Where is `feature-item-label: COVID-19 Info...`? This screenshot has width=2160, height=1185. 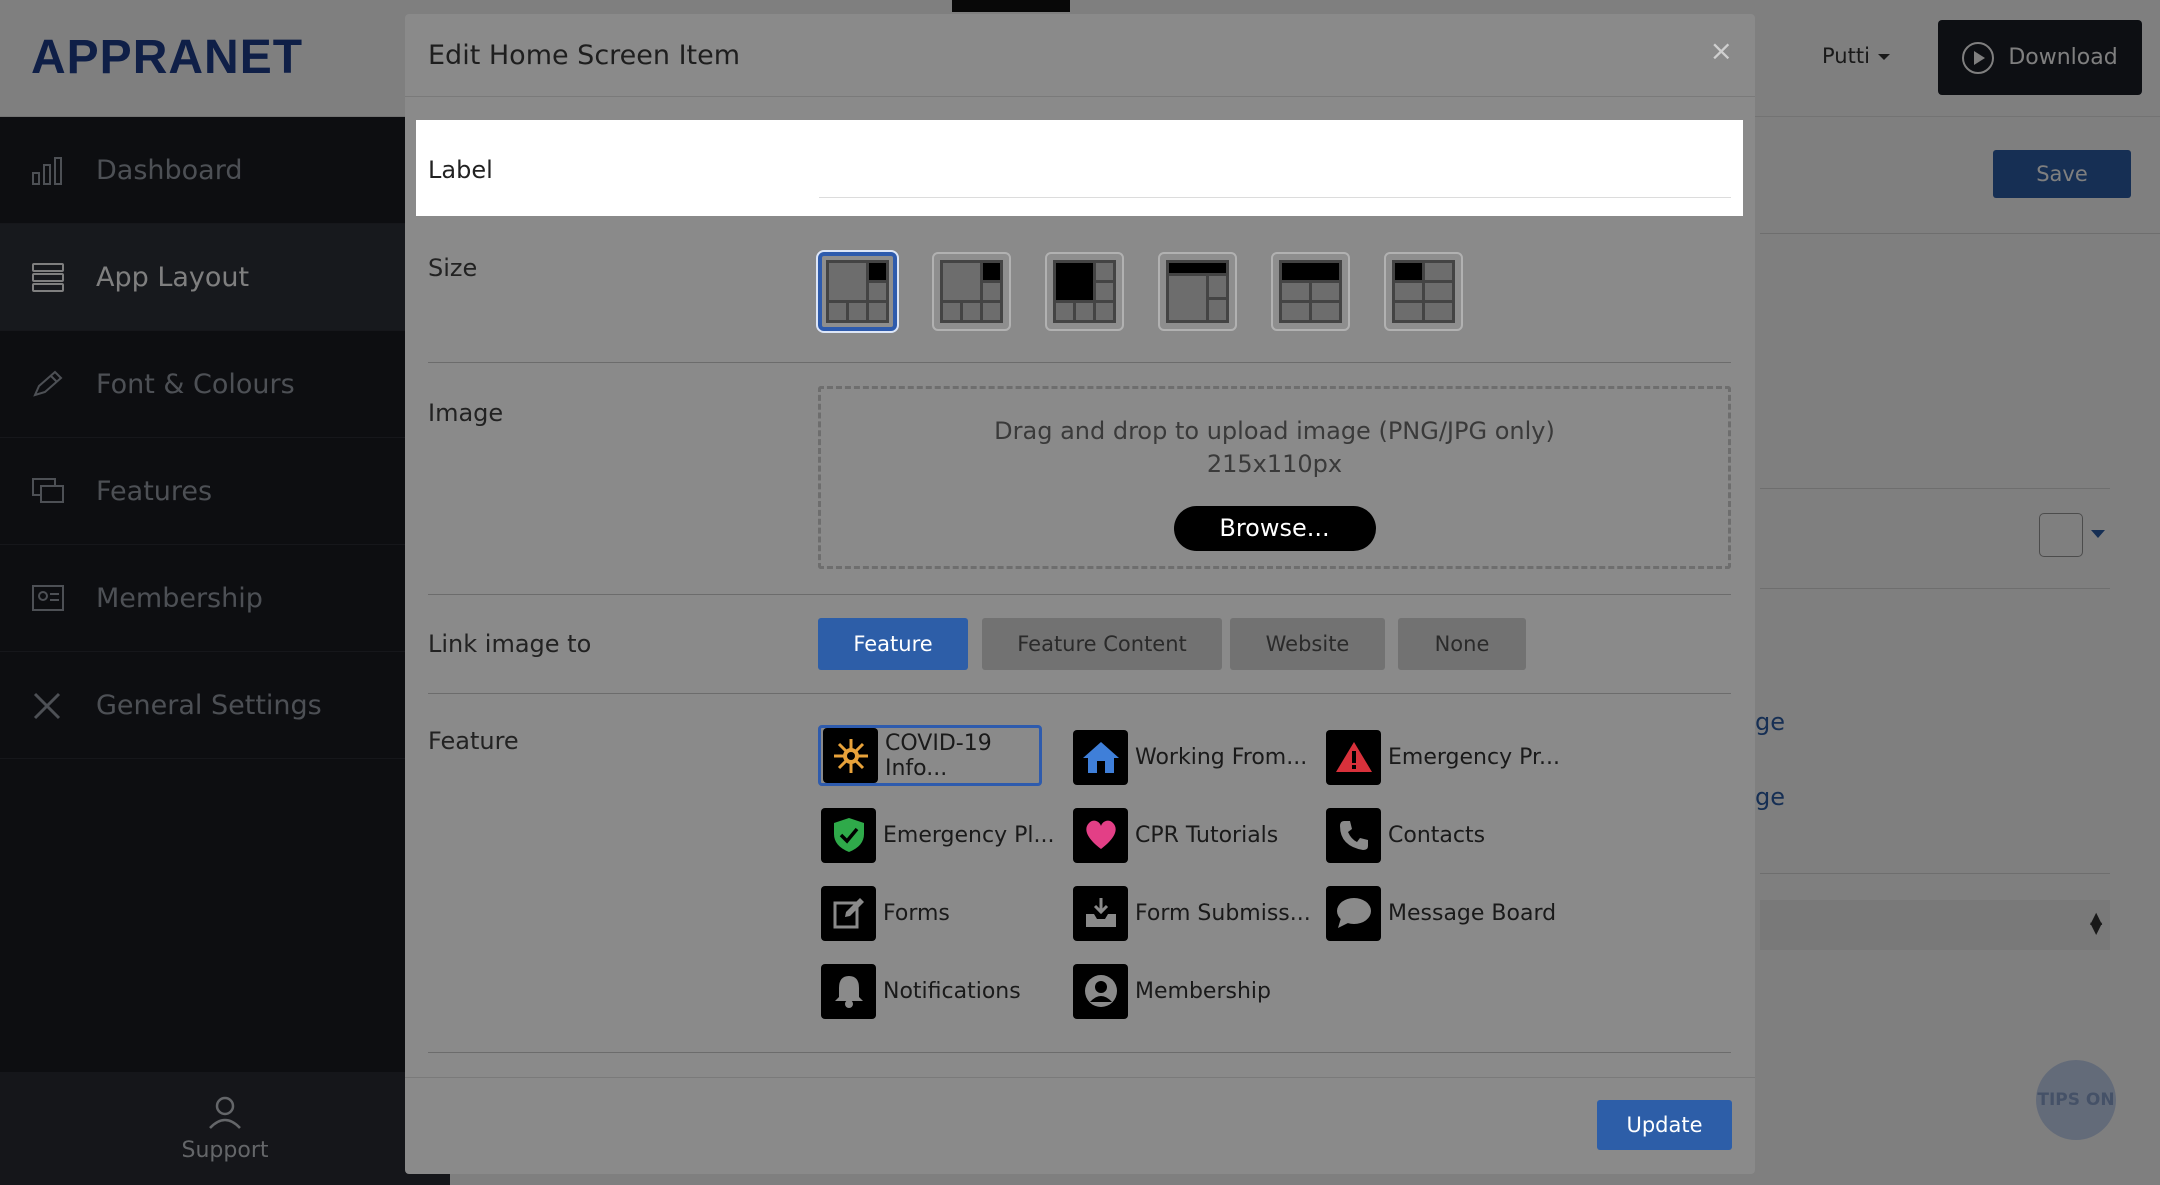
feature-item-label: COVID-19 Info... is located at coordinates (938, 755).